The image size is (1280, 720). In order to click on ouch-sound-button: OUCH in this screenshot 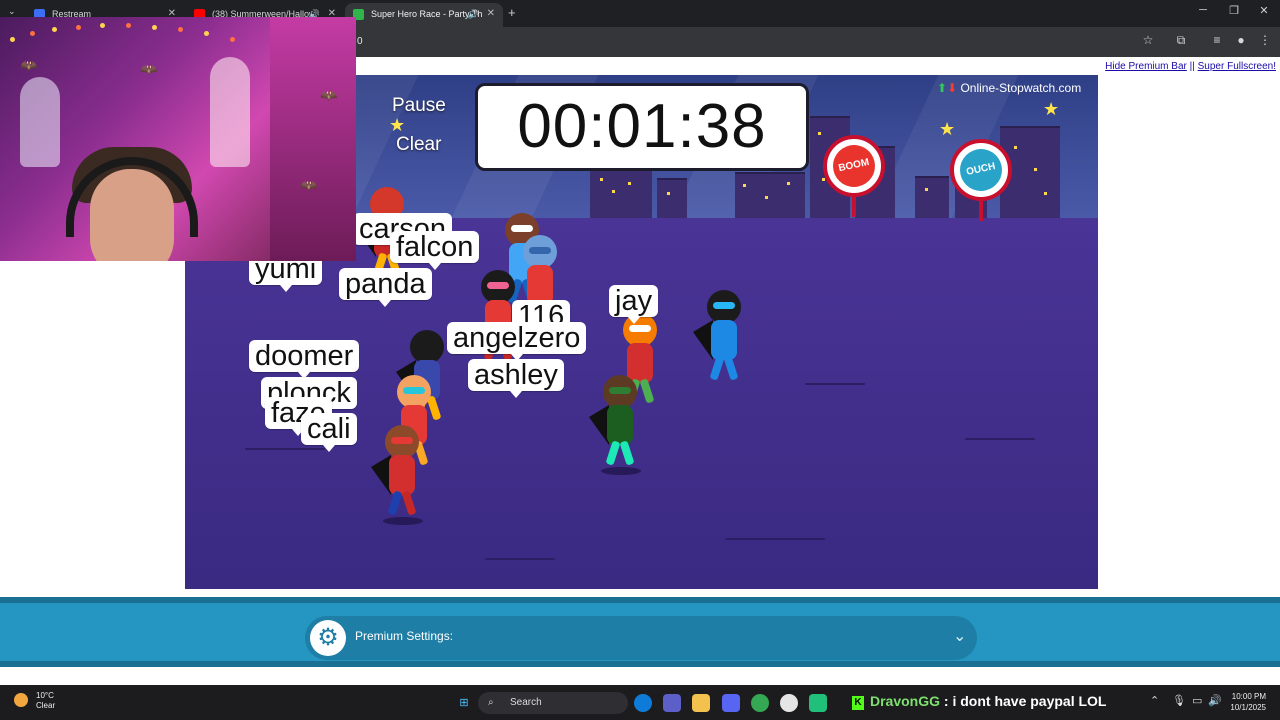, I will do `click(981, 170)`.